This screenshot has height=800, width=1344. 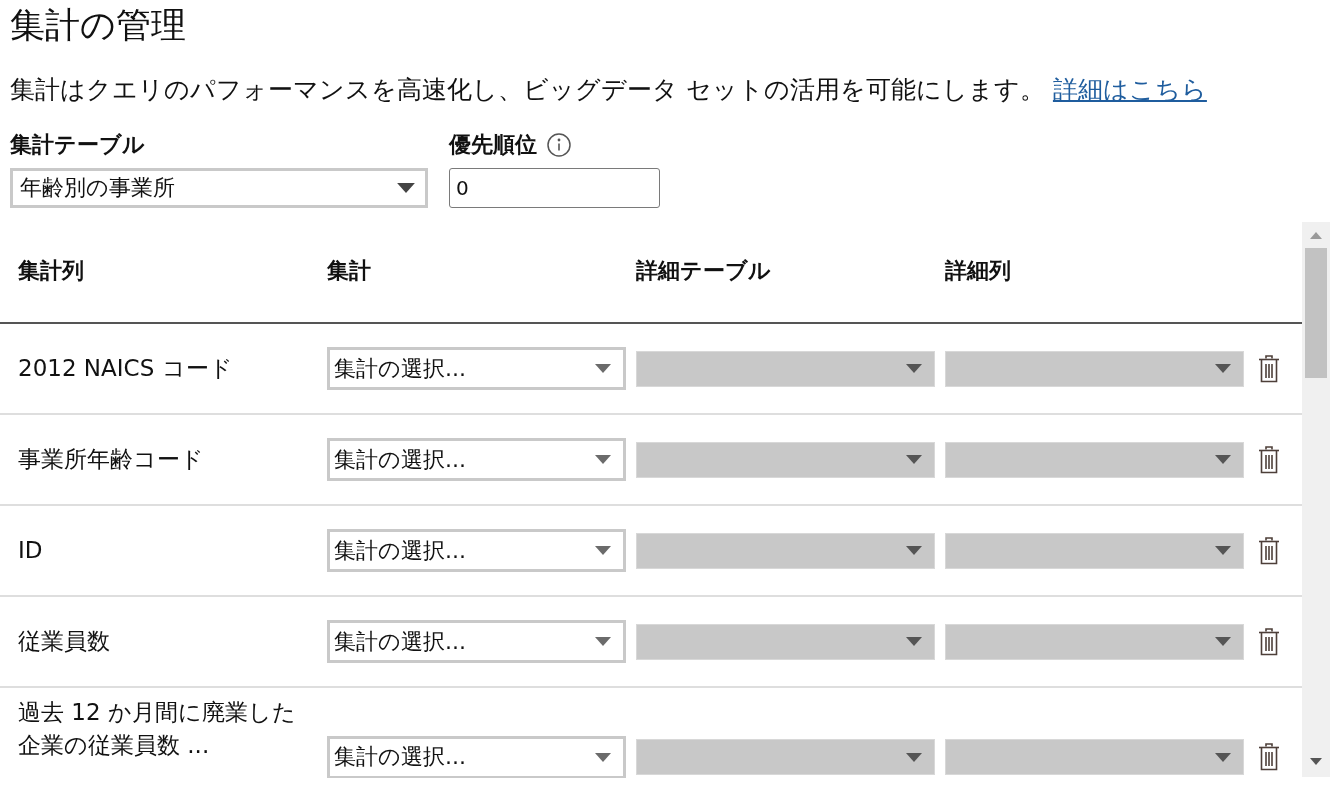 I want to click on column-header: 集計列, so click(x=51, y=270).